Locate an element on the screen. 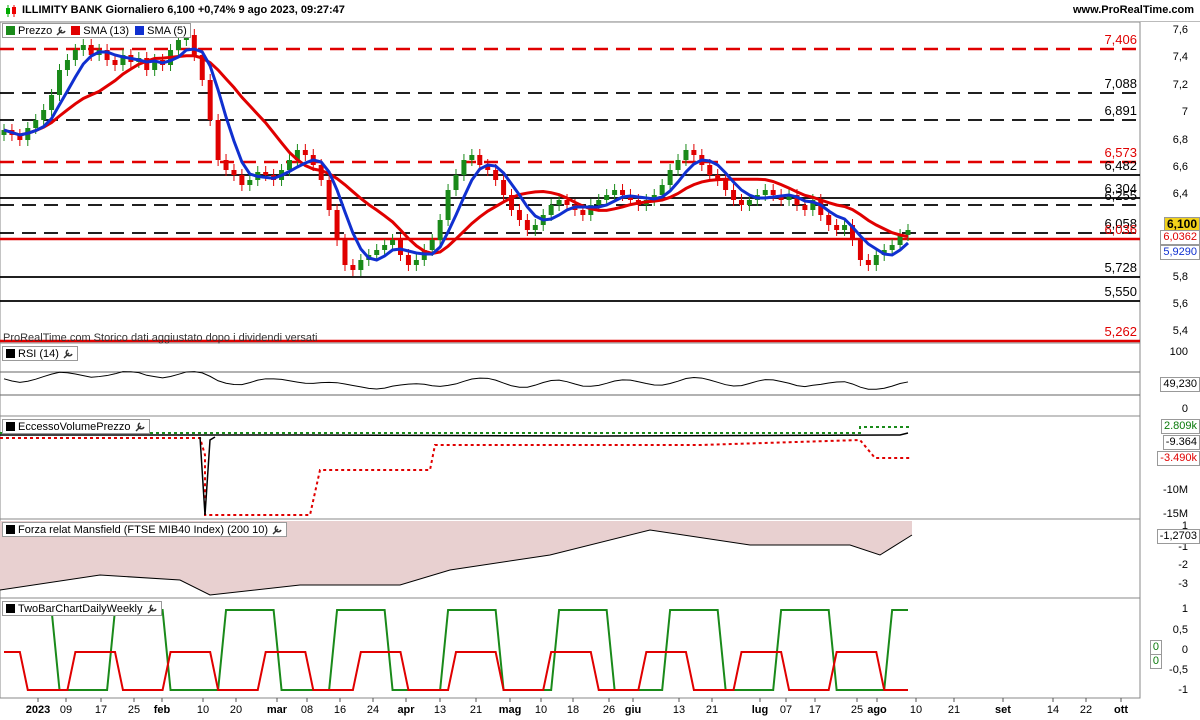 Image resolution: width=1200 pixels, height=720 pixels. time-axis-label: apr is located at coordinates (406, 710).